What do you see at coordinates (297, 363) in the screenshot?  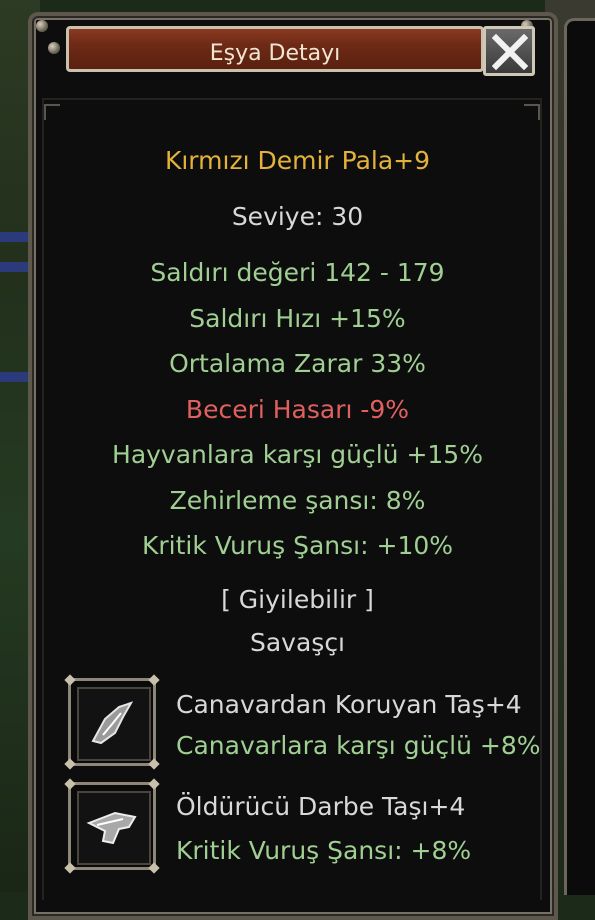 I see `item-stat-line: Ortalama Zarar 33%` at bounding box center [297, 363].